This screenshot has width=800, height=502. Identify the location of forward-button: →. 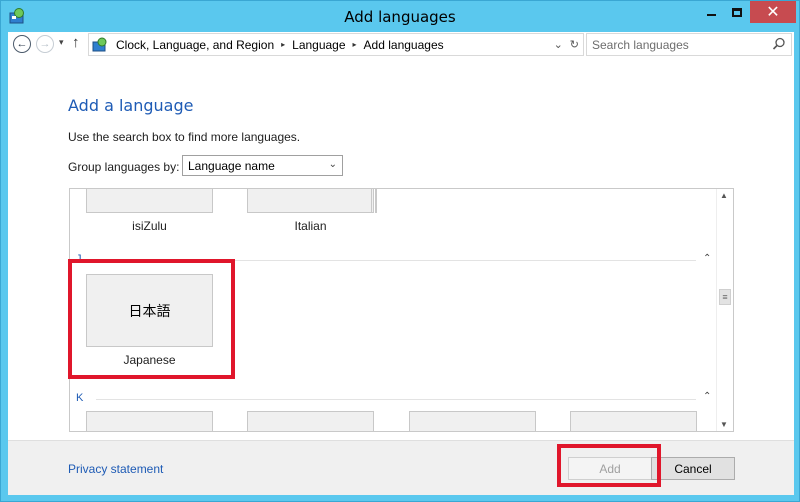
(45, 44).